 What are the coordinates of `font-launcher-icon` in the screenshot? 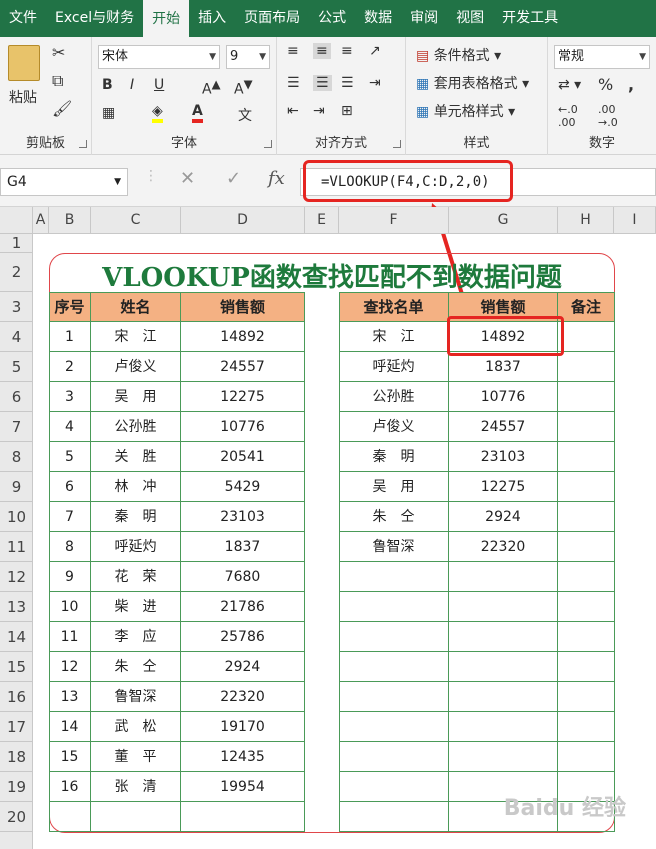 It's located at (268, 144).